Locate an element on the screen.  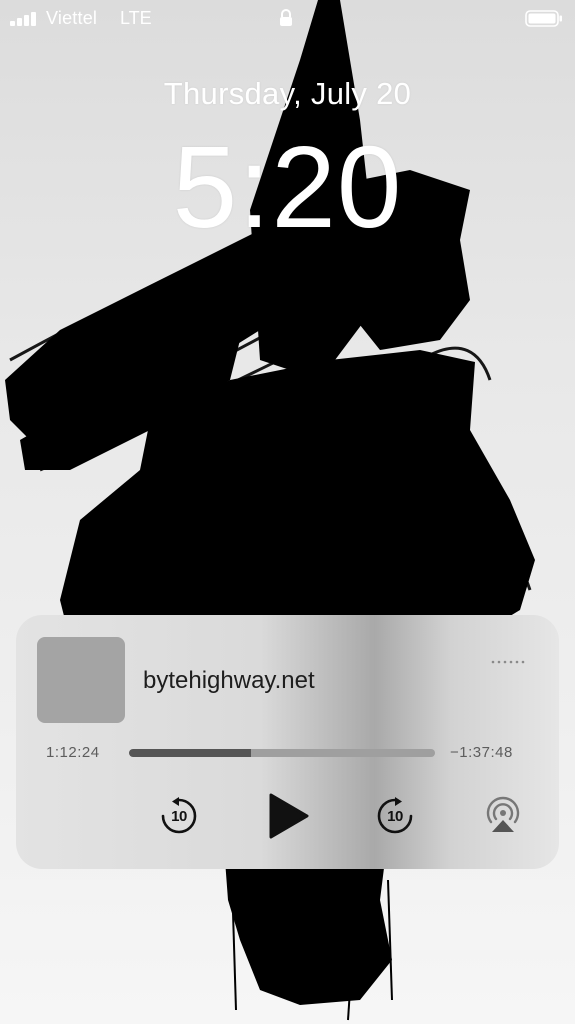
elapsed-time: 1:12:24 is located at coordinates (73, 752).